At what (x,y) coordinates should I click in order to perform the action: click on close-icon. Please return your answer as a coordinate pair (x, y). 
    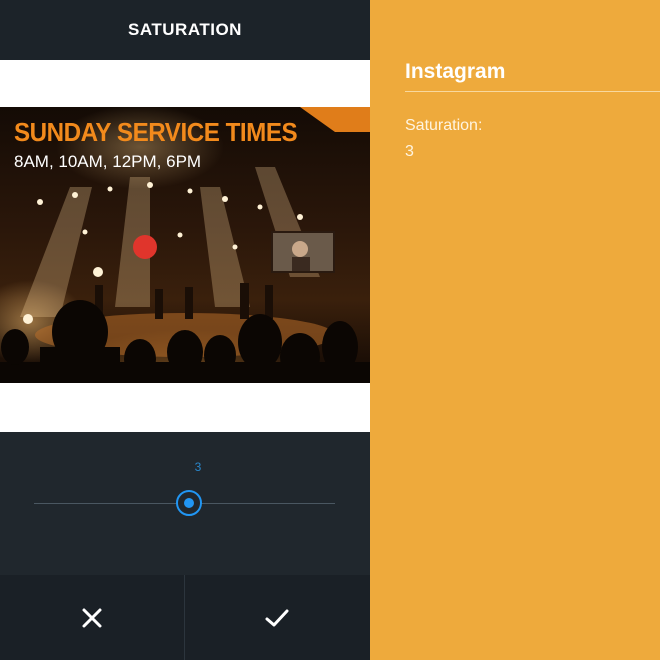
    Looking at the image, I should click on (92, 617).